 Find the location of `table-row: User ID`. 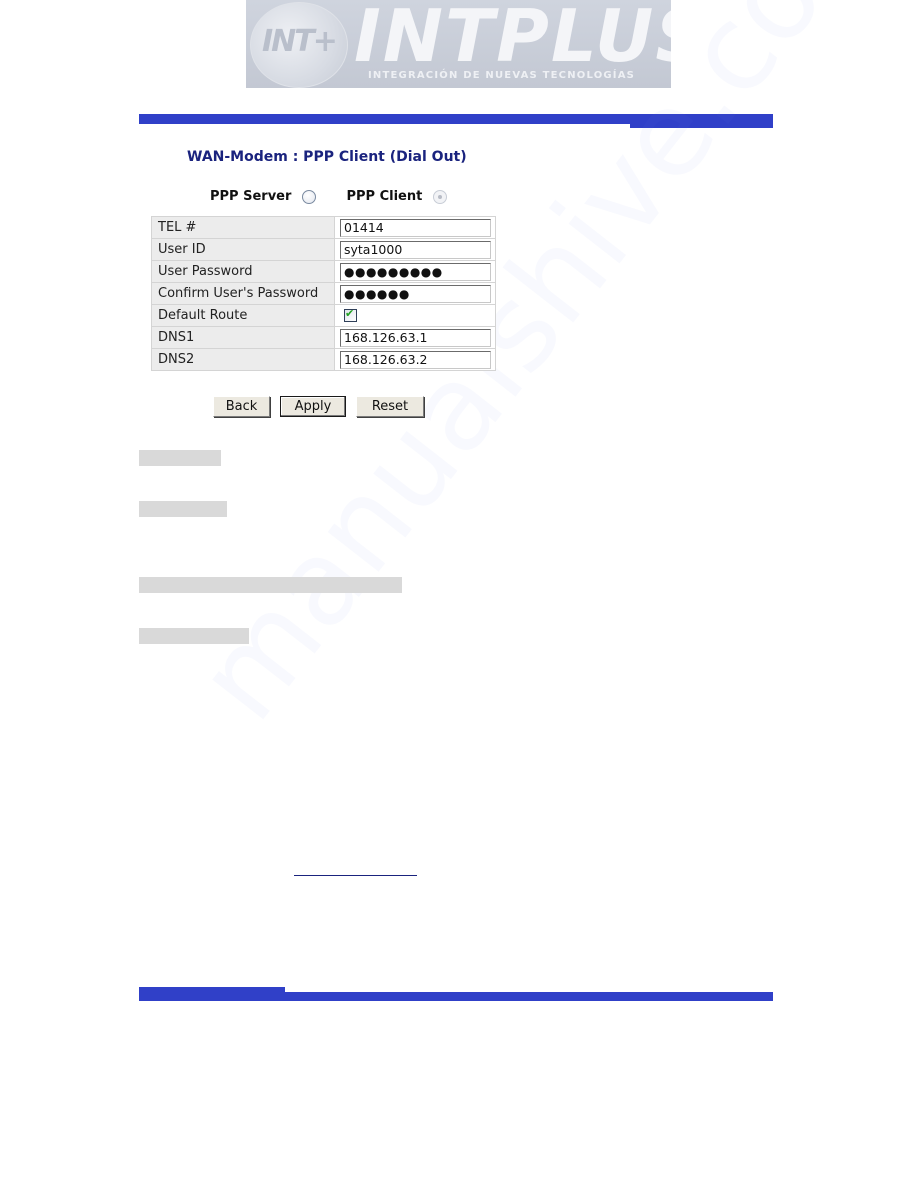

table-row: User ID is located at coordinates (323, 249).